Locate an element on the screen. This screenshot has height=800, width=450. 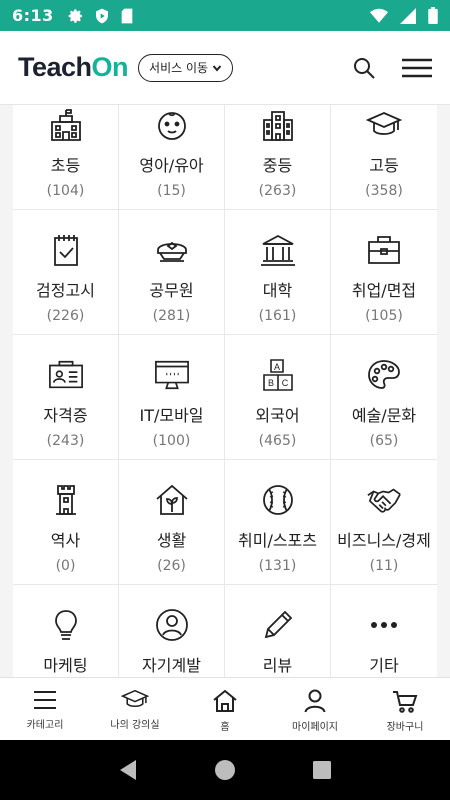
category-name: 역사 is located at coordinates (65, 540).